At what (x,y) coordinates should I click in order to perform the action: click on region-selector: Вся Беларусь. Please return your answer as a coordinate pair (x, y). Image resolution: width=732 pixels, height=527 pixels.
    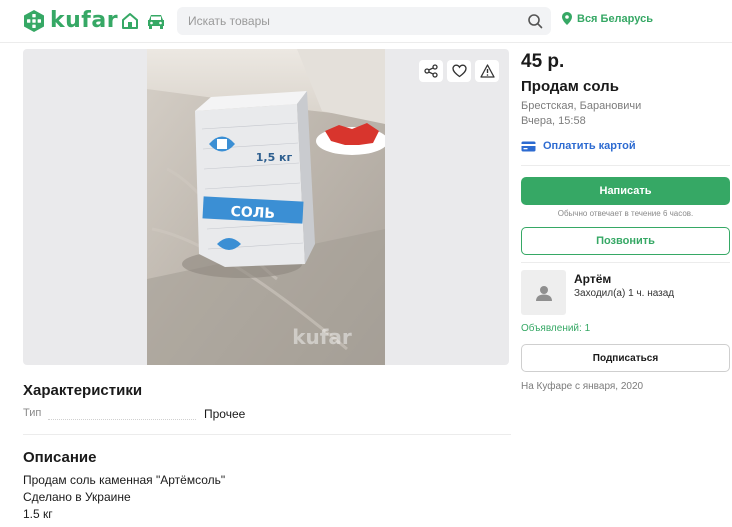
    Looking at the image, I should click on (607, 18).